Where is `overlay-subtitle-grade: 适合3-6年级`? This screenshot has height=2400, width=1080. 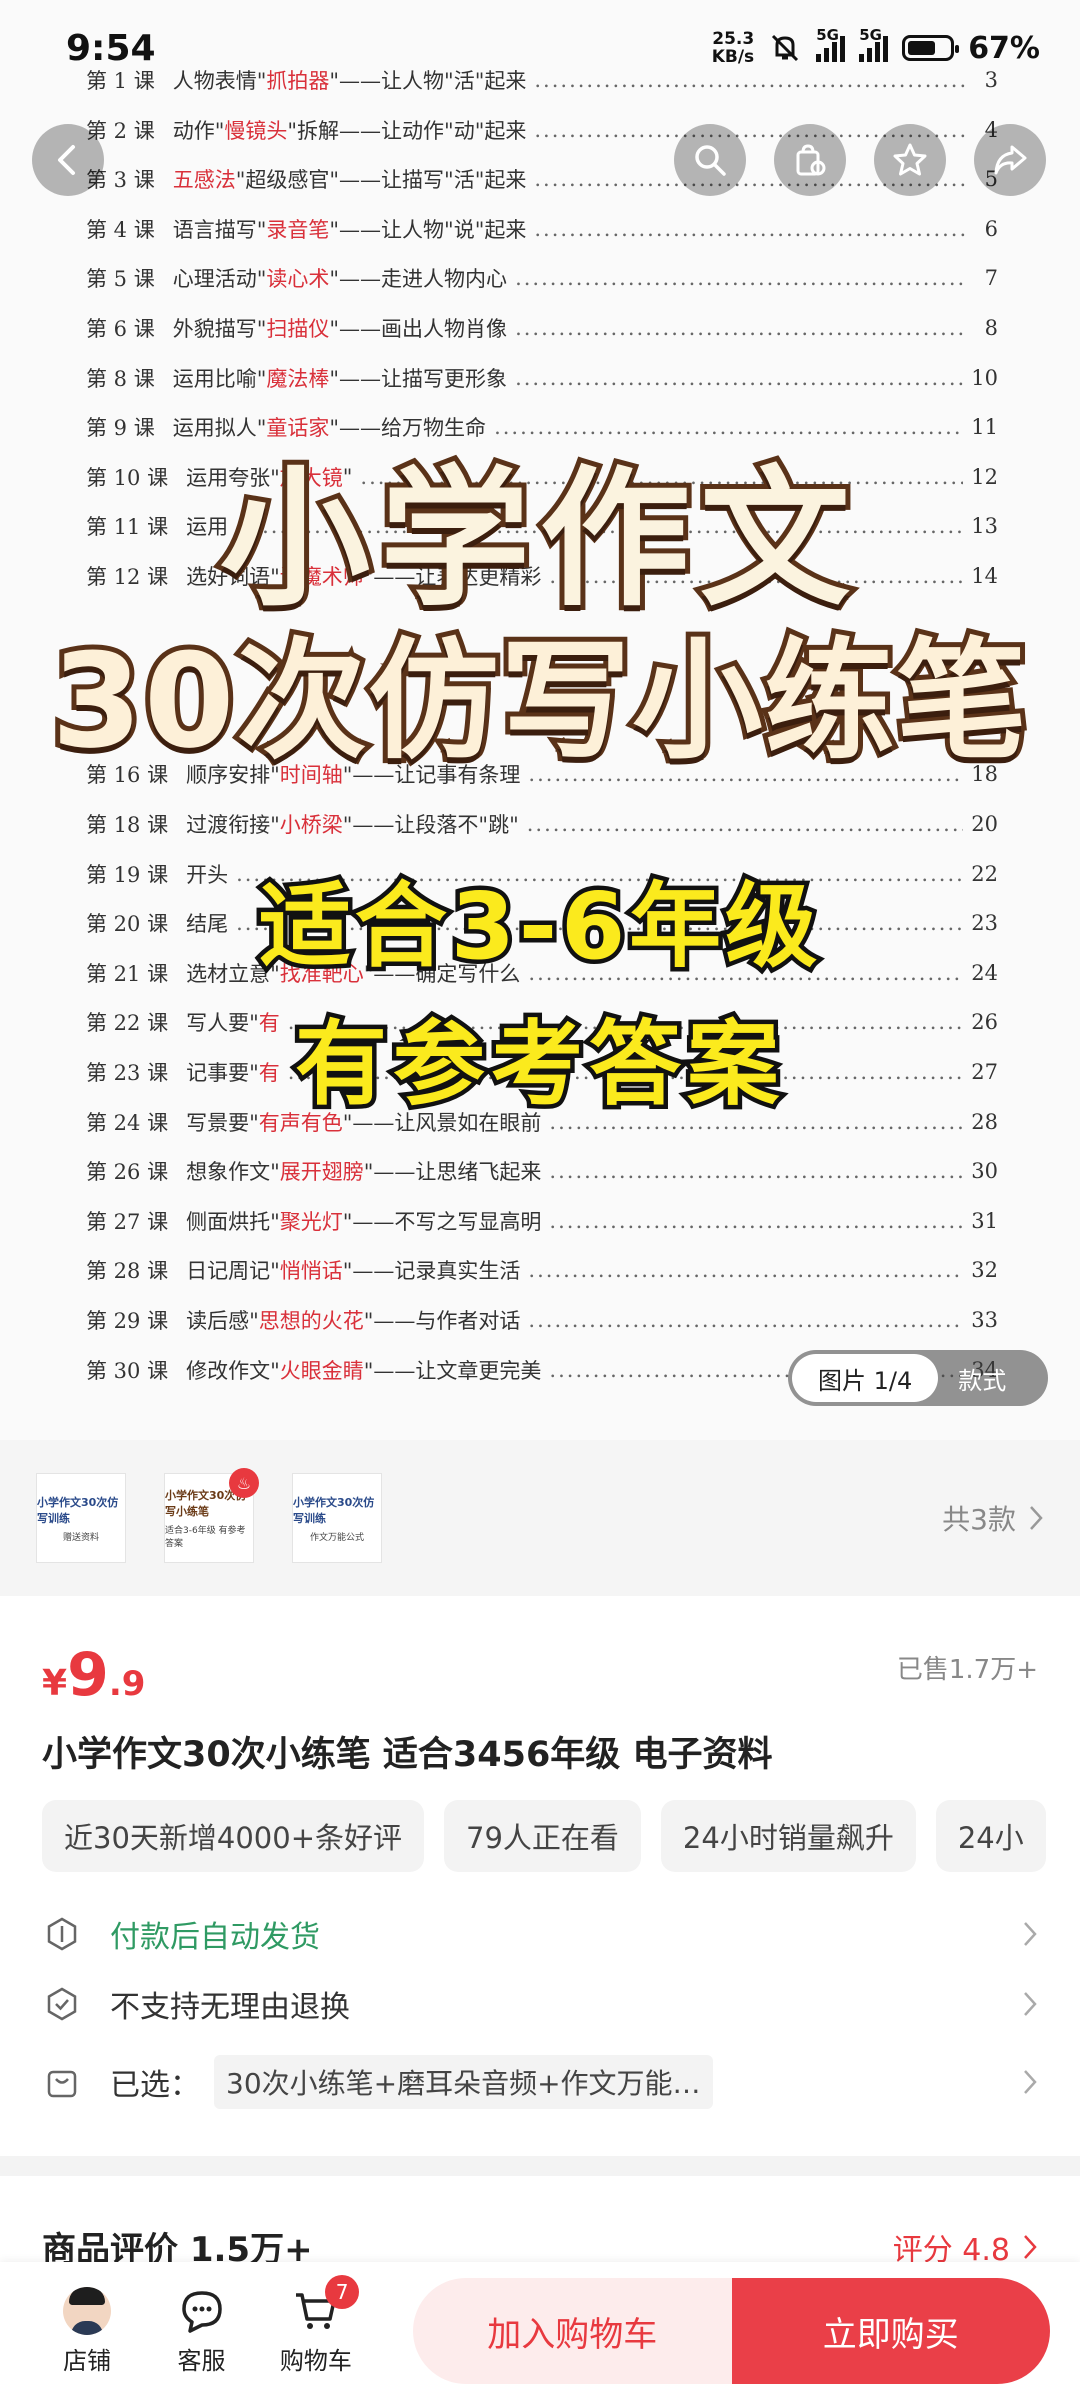
overlay-subtitle-grade: 适合3-6年级 is located at coordinates (538, 927).